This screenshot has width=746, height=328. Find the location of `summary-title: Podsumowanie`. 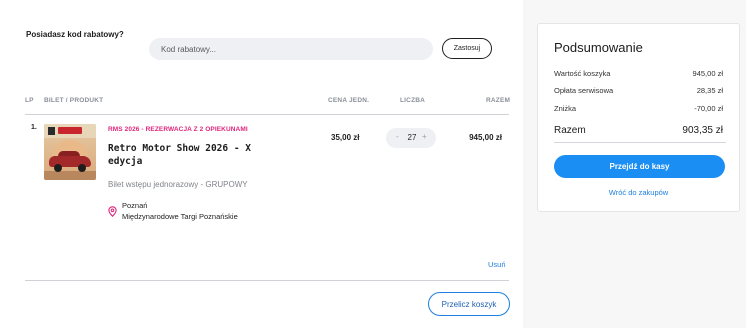

summary-title: Podsumowanie is located at coordinates (598, 47).